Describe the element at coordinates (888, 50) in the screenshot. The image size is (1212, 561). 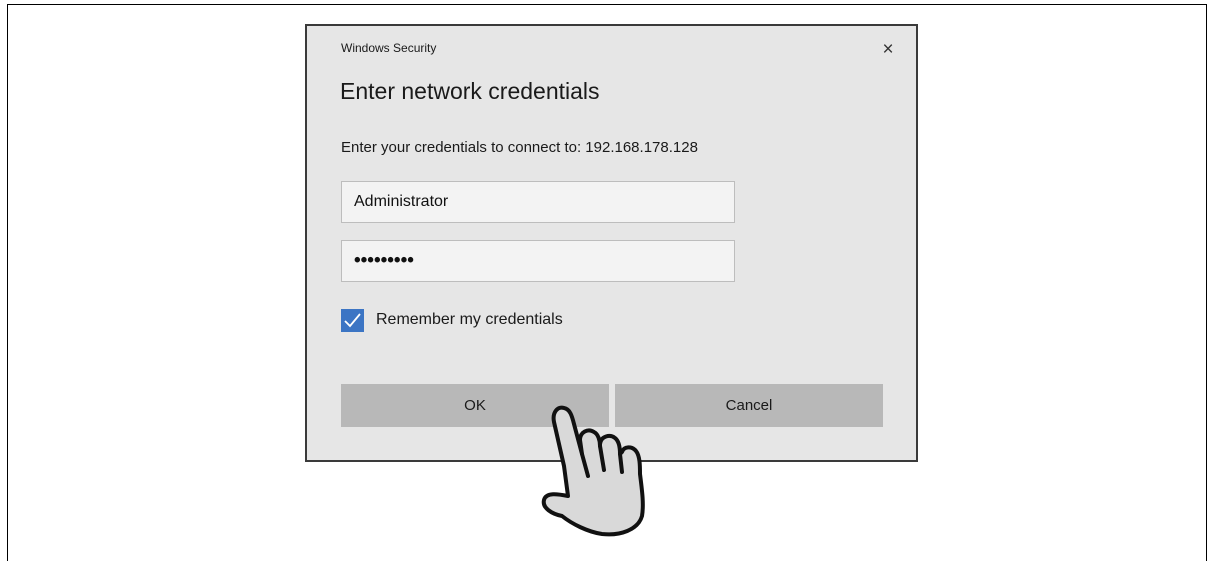
I see `close-icon: ×` at that location.